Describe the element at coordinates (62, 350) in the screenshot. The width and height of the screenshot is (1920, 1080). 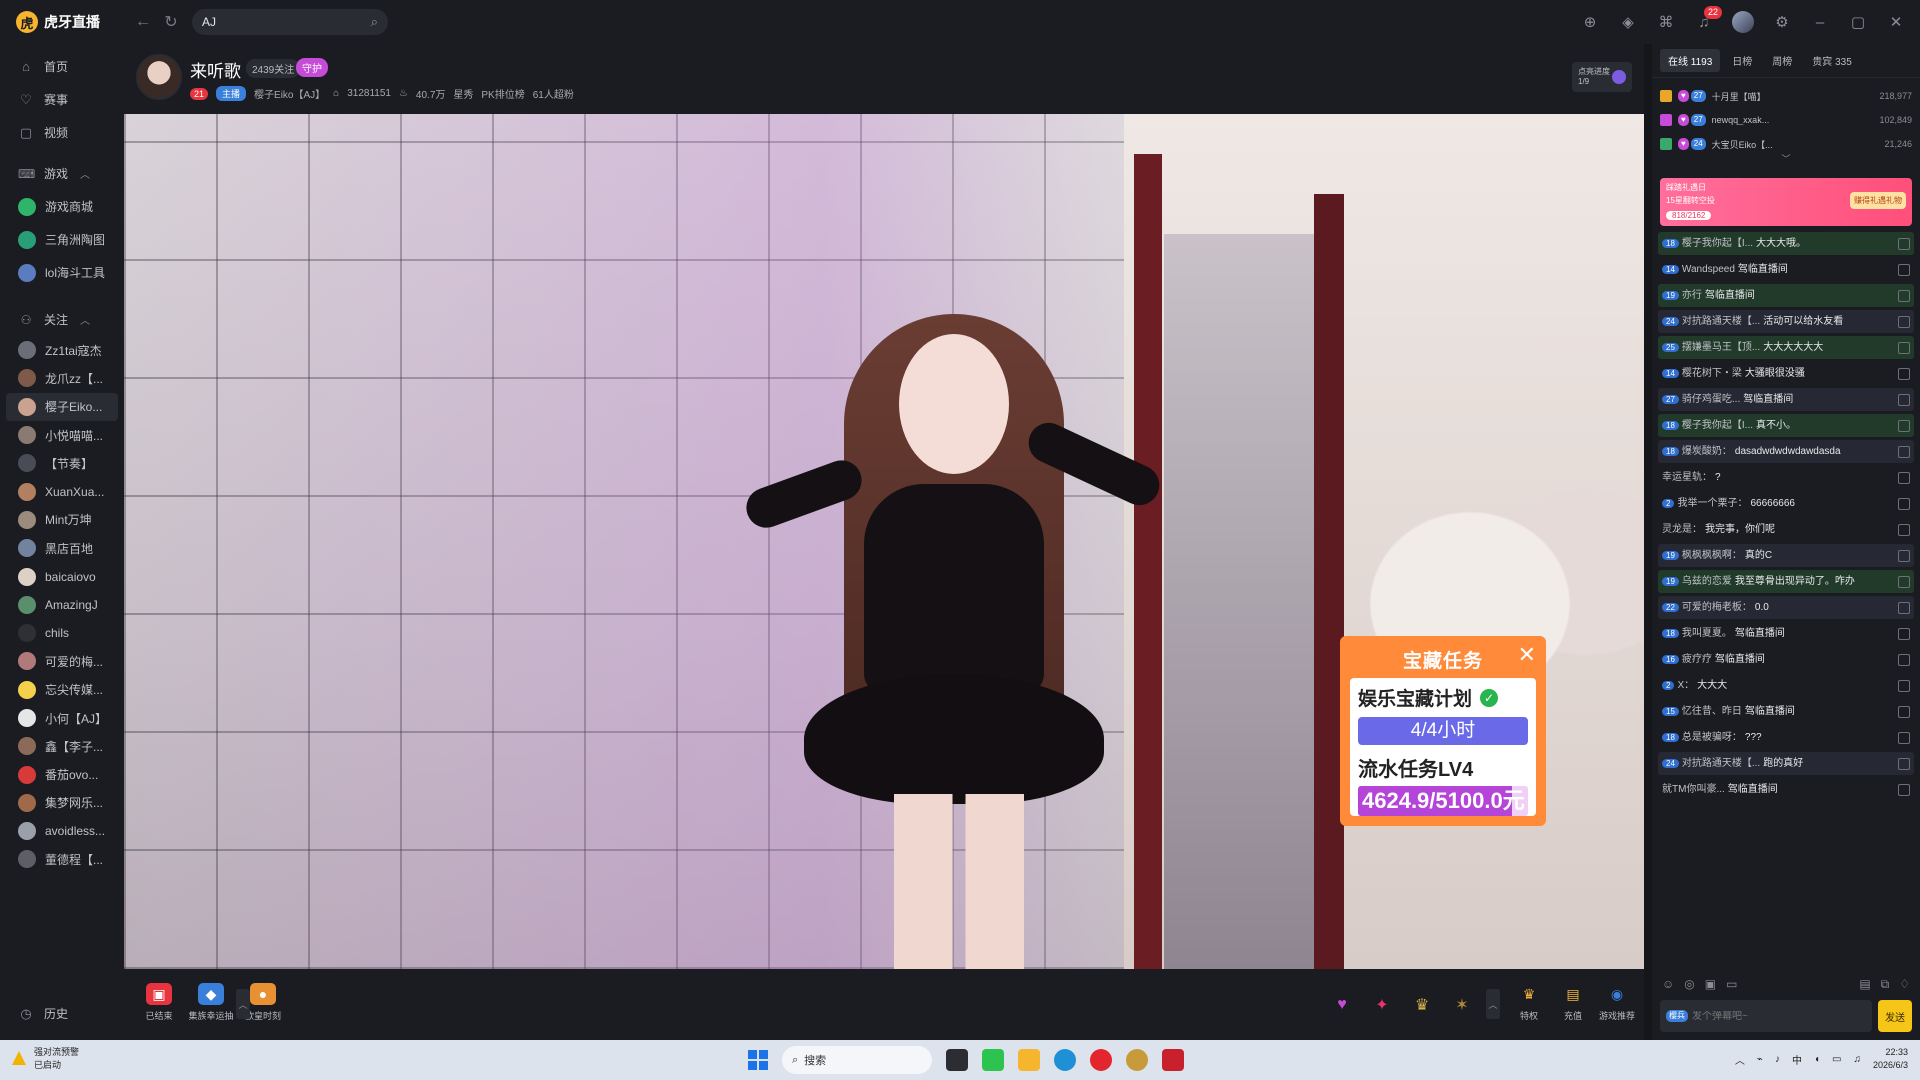
I see `sidebar-item-followed-streamer: Zz1tai寇杰` at that location.